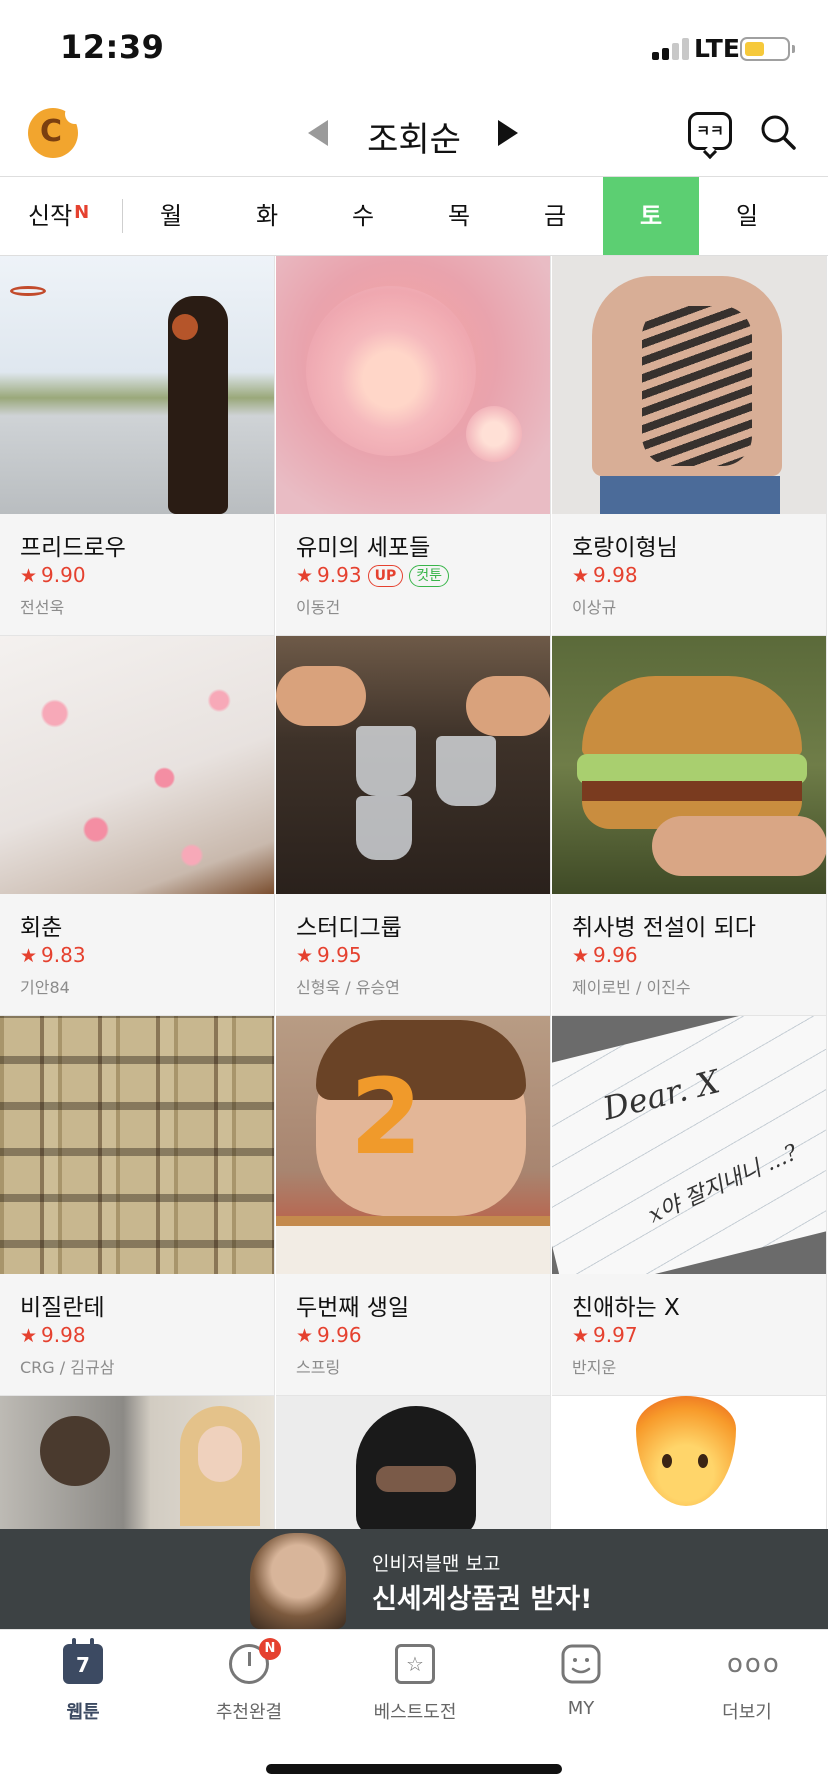  Describe the element at coordinates (717, 48) in the screenshot. I see `network-type: LTE` at that location.